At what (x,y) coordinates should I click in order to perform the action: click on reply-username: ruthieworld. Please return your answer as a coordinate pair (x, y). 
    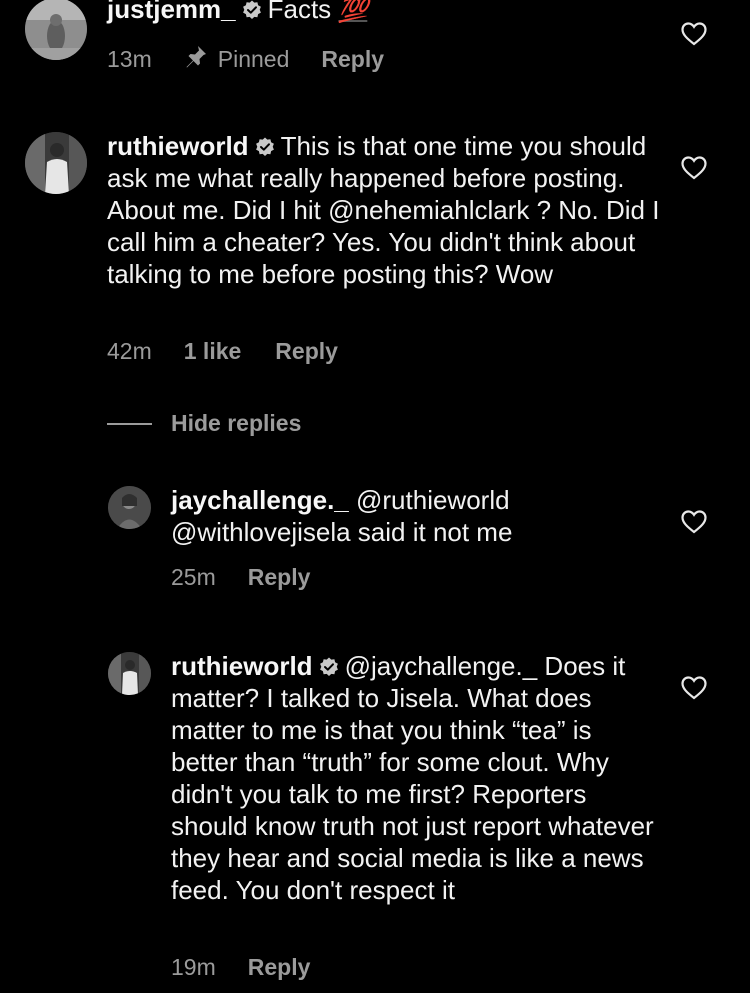
    Looking at the image, I should click on (242, 666).